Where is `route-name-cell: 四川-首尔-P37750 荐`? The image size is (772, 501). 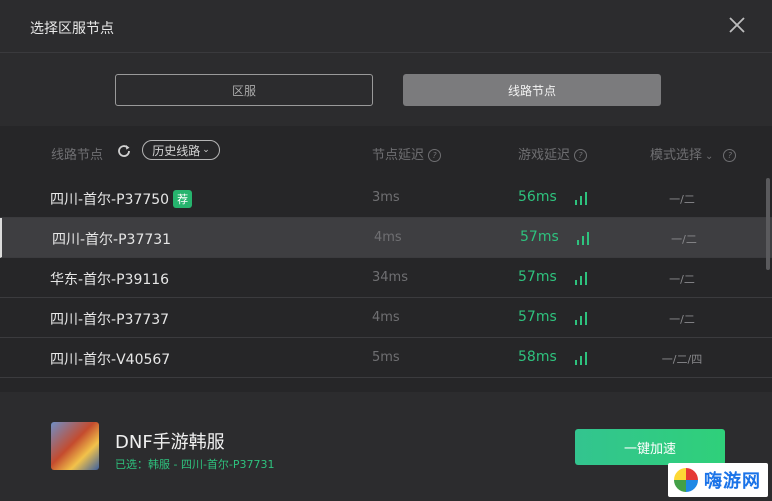 route-name-cell: 四川-首尔-P37750 荐 is located at coordinates (121, 199).